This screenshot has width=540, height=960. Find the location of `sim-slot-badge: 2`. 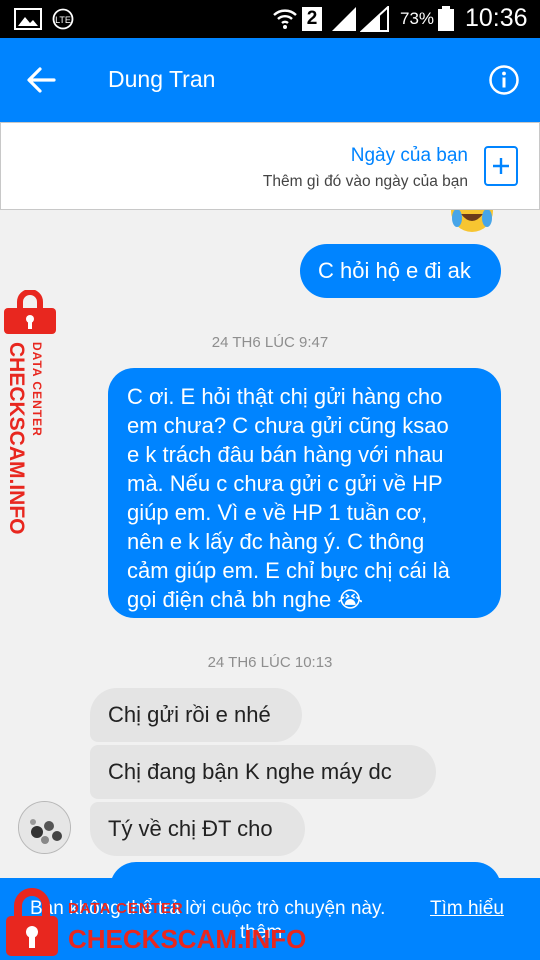

sim-slot-badge: 2 is located at coordinates (312, 19).